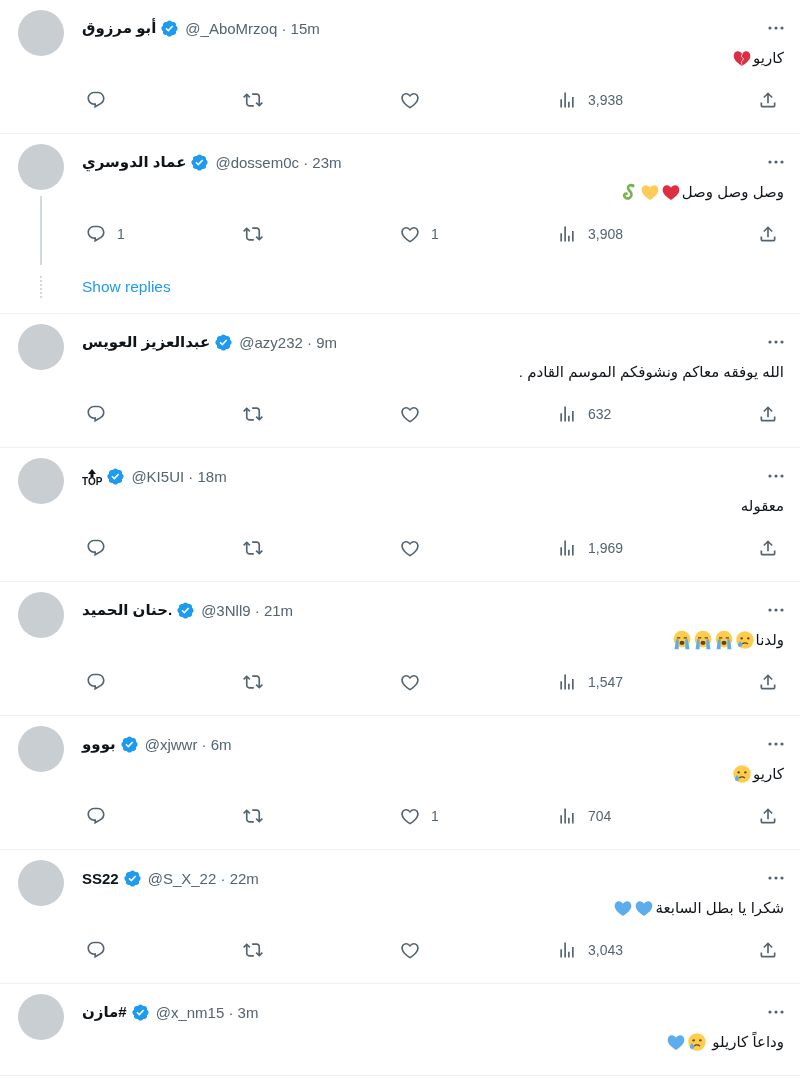  What do you see at coordinates (719, 908) in the screenshot?
I see `tweet-text: شكرا يا بطل السابعة` at bounding box center [719, 908].